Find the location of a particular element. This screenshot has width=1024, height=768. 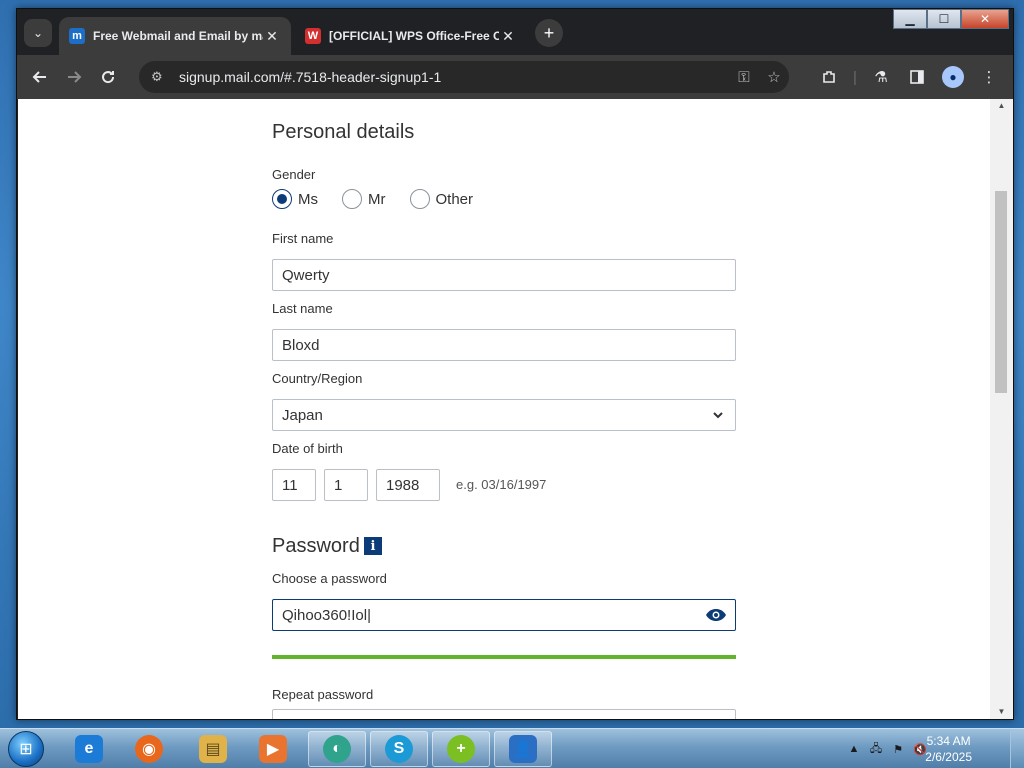

country-select: Japan is located at coordinates (504, 415).